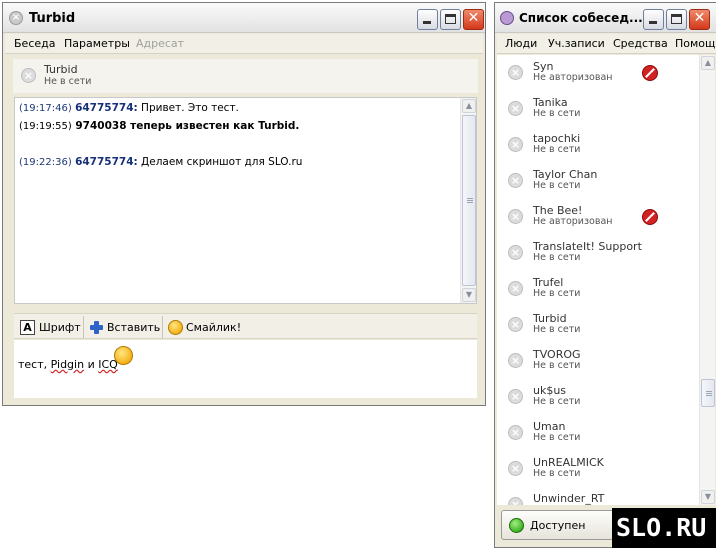 The height and width of the screenshot is (548, 716). I want to click on buddy-list-item: × tapochki Не в сети, so click(602, 145).